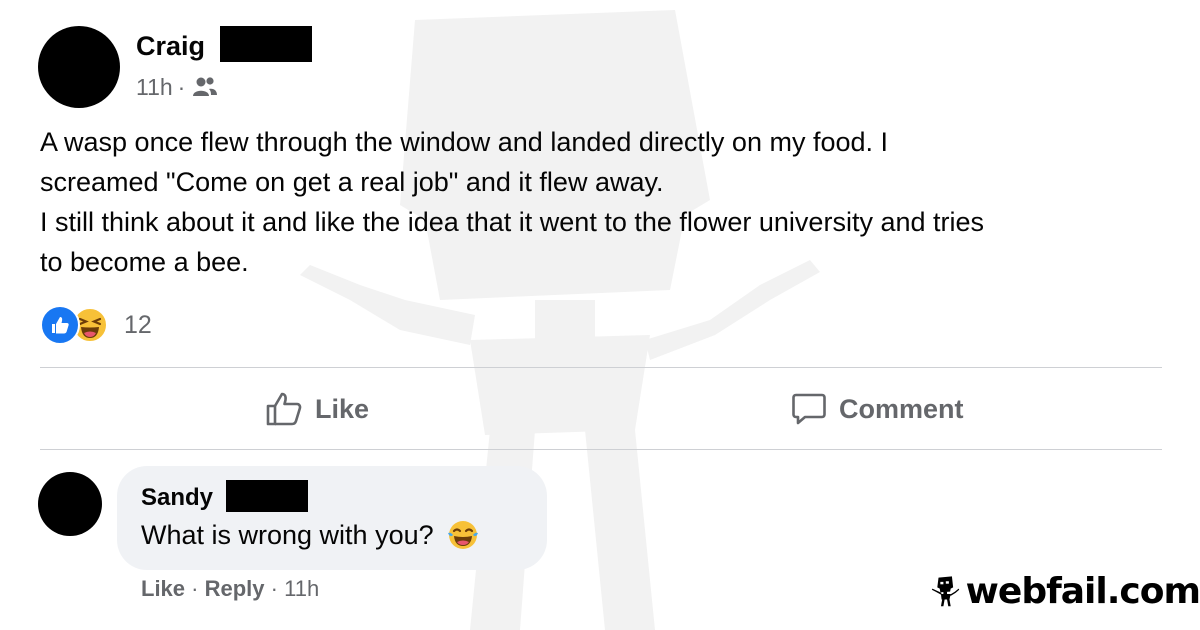  Describe the element at coordinates (205, 87) in the screenshot. I see `friends-icon` at that location.